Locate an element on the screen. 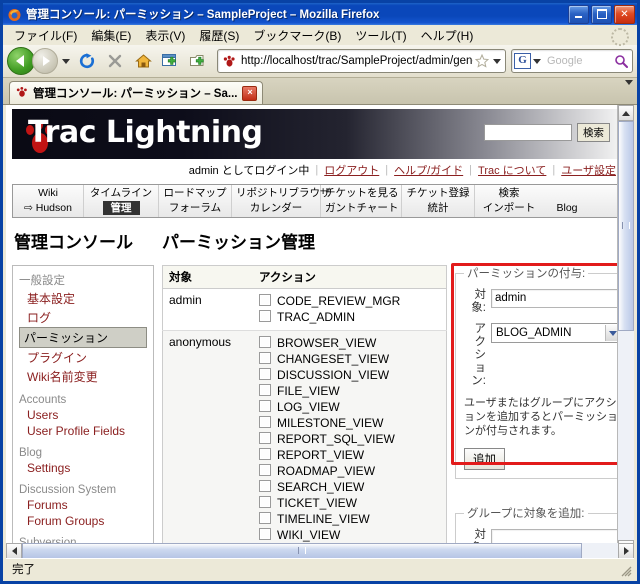 Image resolution: width=640 pixels, height=584 pixels. nav-browser-calendar: リポジトリブラウザ カレンダー is located at coordinates (281, 201).